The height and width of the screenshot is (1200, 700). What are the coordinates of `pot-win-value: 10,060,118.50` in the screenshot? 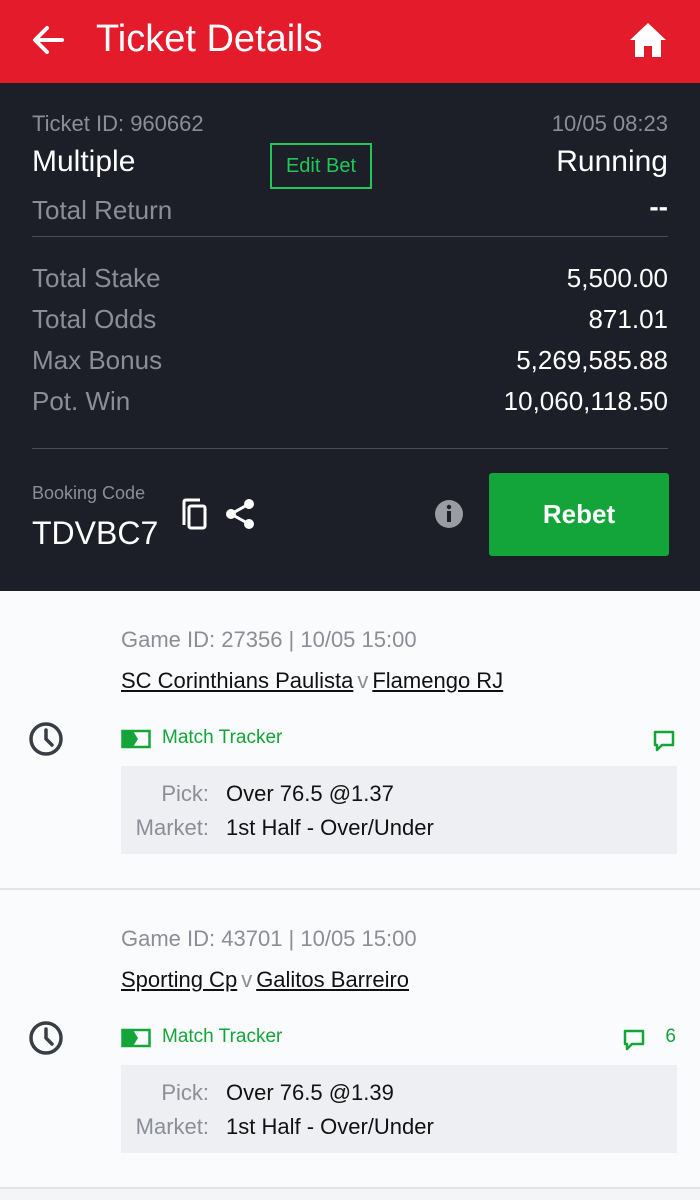 It's located at (585, 401).